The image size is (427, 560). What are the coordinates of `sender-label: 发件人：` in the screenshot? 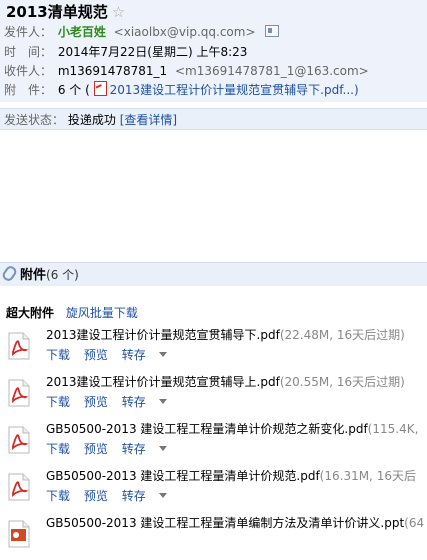 It's located at (28, 32).